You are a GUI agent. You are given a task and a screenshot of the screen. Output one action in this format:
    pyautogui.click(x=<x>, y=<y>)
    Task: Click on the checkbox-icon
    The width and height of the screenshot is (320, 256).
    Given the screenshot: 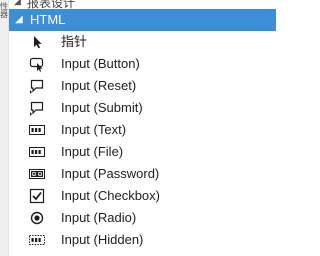 What is the action you would take?
    pyautogui.click(x=37, y=196)
    